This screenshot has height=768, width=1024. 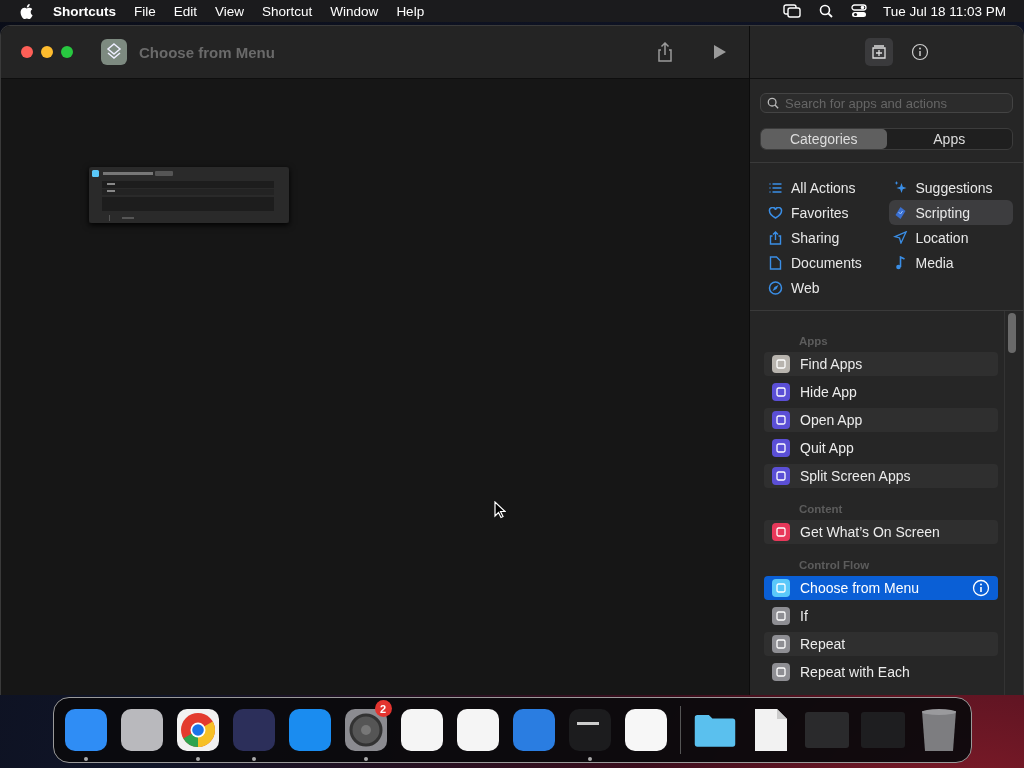 What do you see at coordinates (881, 672) in the screenshot?
I see `action-item: Repeat with Each` at bounding box center [881, 672].